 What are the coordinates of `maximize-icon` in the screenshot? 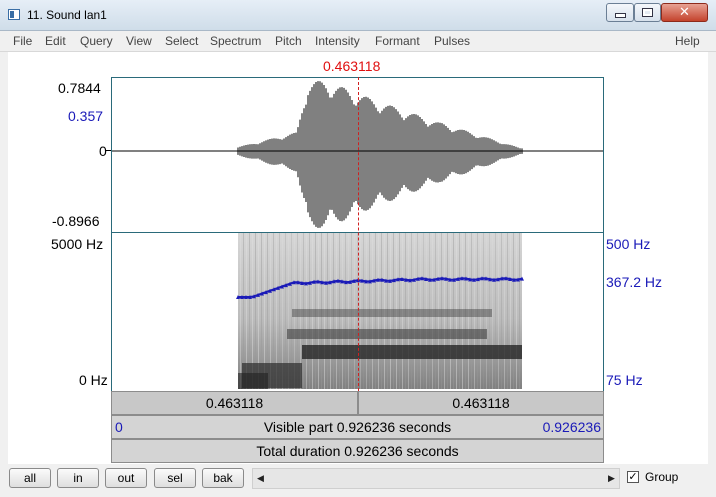 It's located at (647, 12).